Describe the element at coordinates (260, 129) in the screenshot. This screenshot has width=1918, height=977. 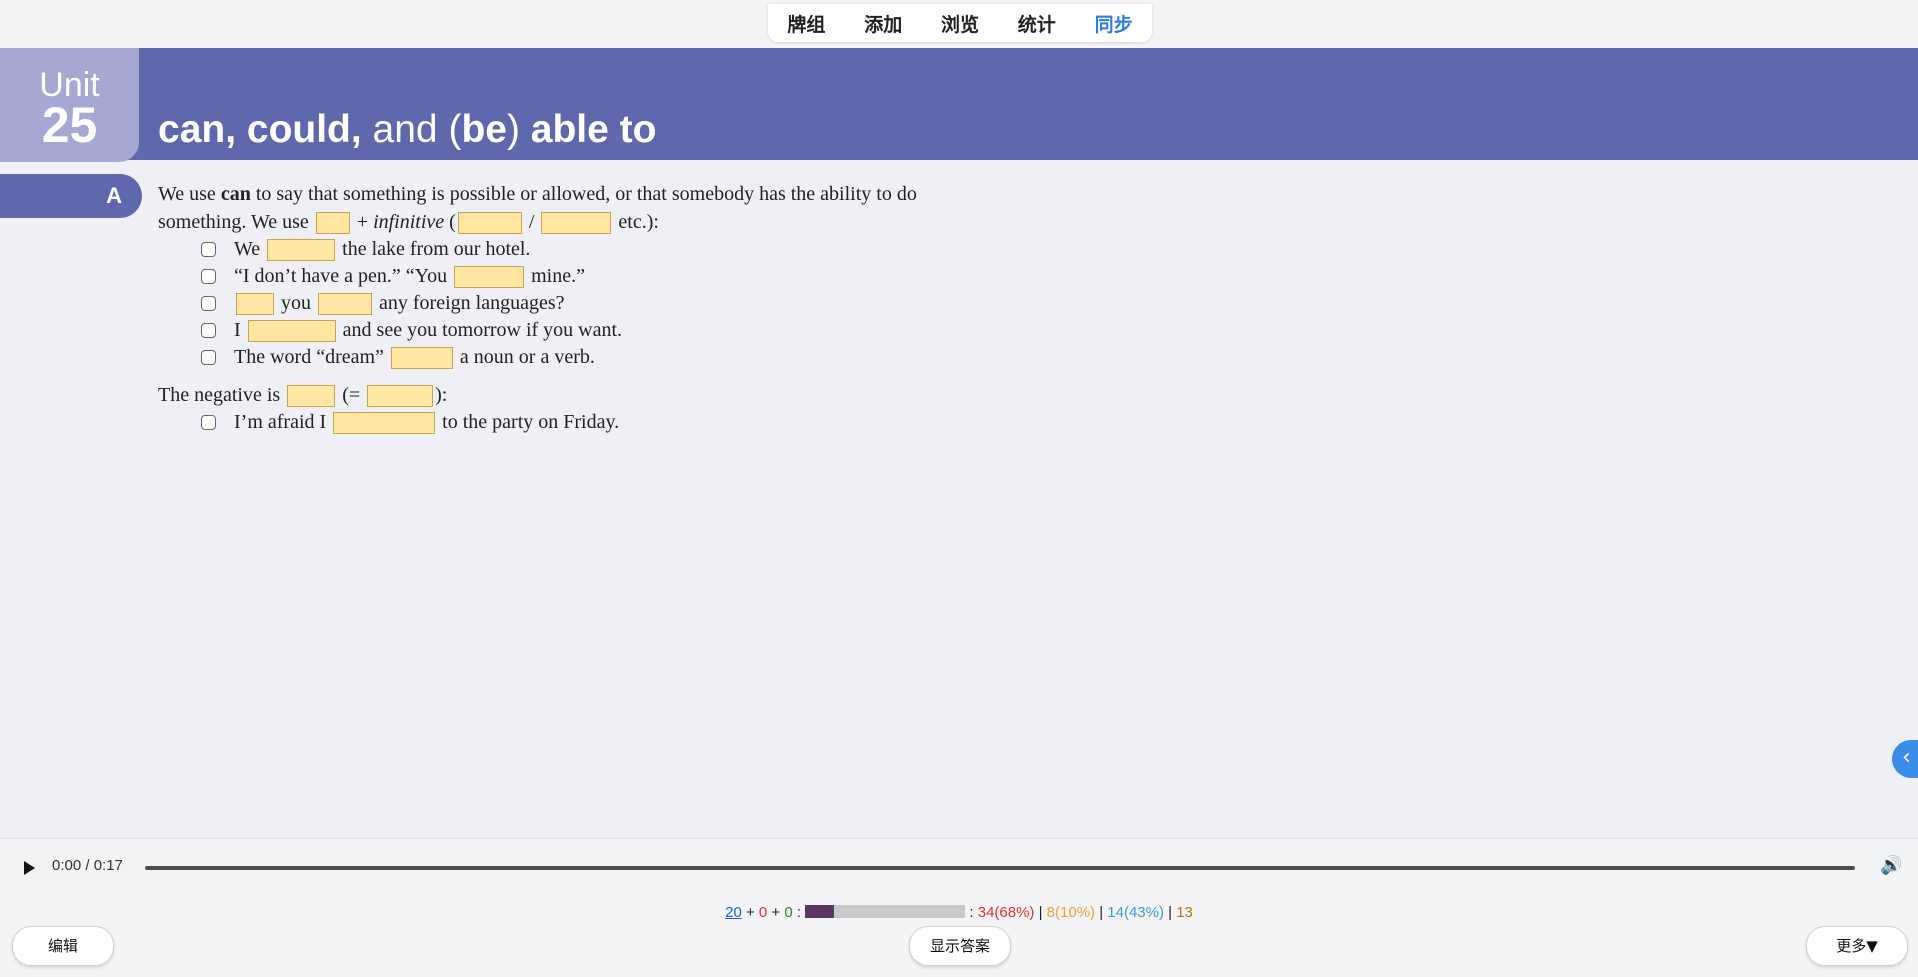
I see `title-part-1: can, could,` at that location.